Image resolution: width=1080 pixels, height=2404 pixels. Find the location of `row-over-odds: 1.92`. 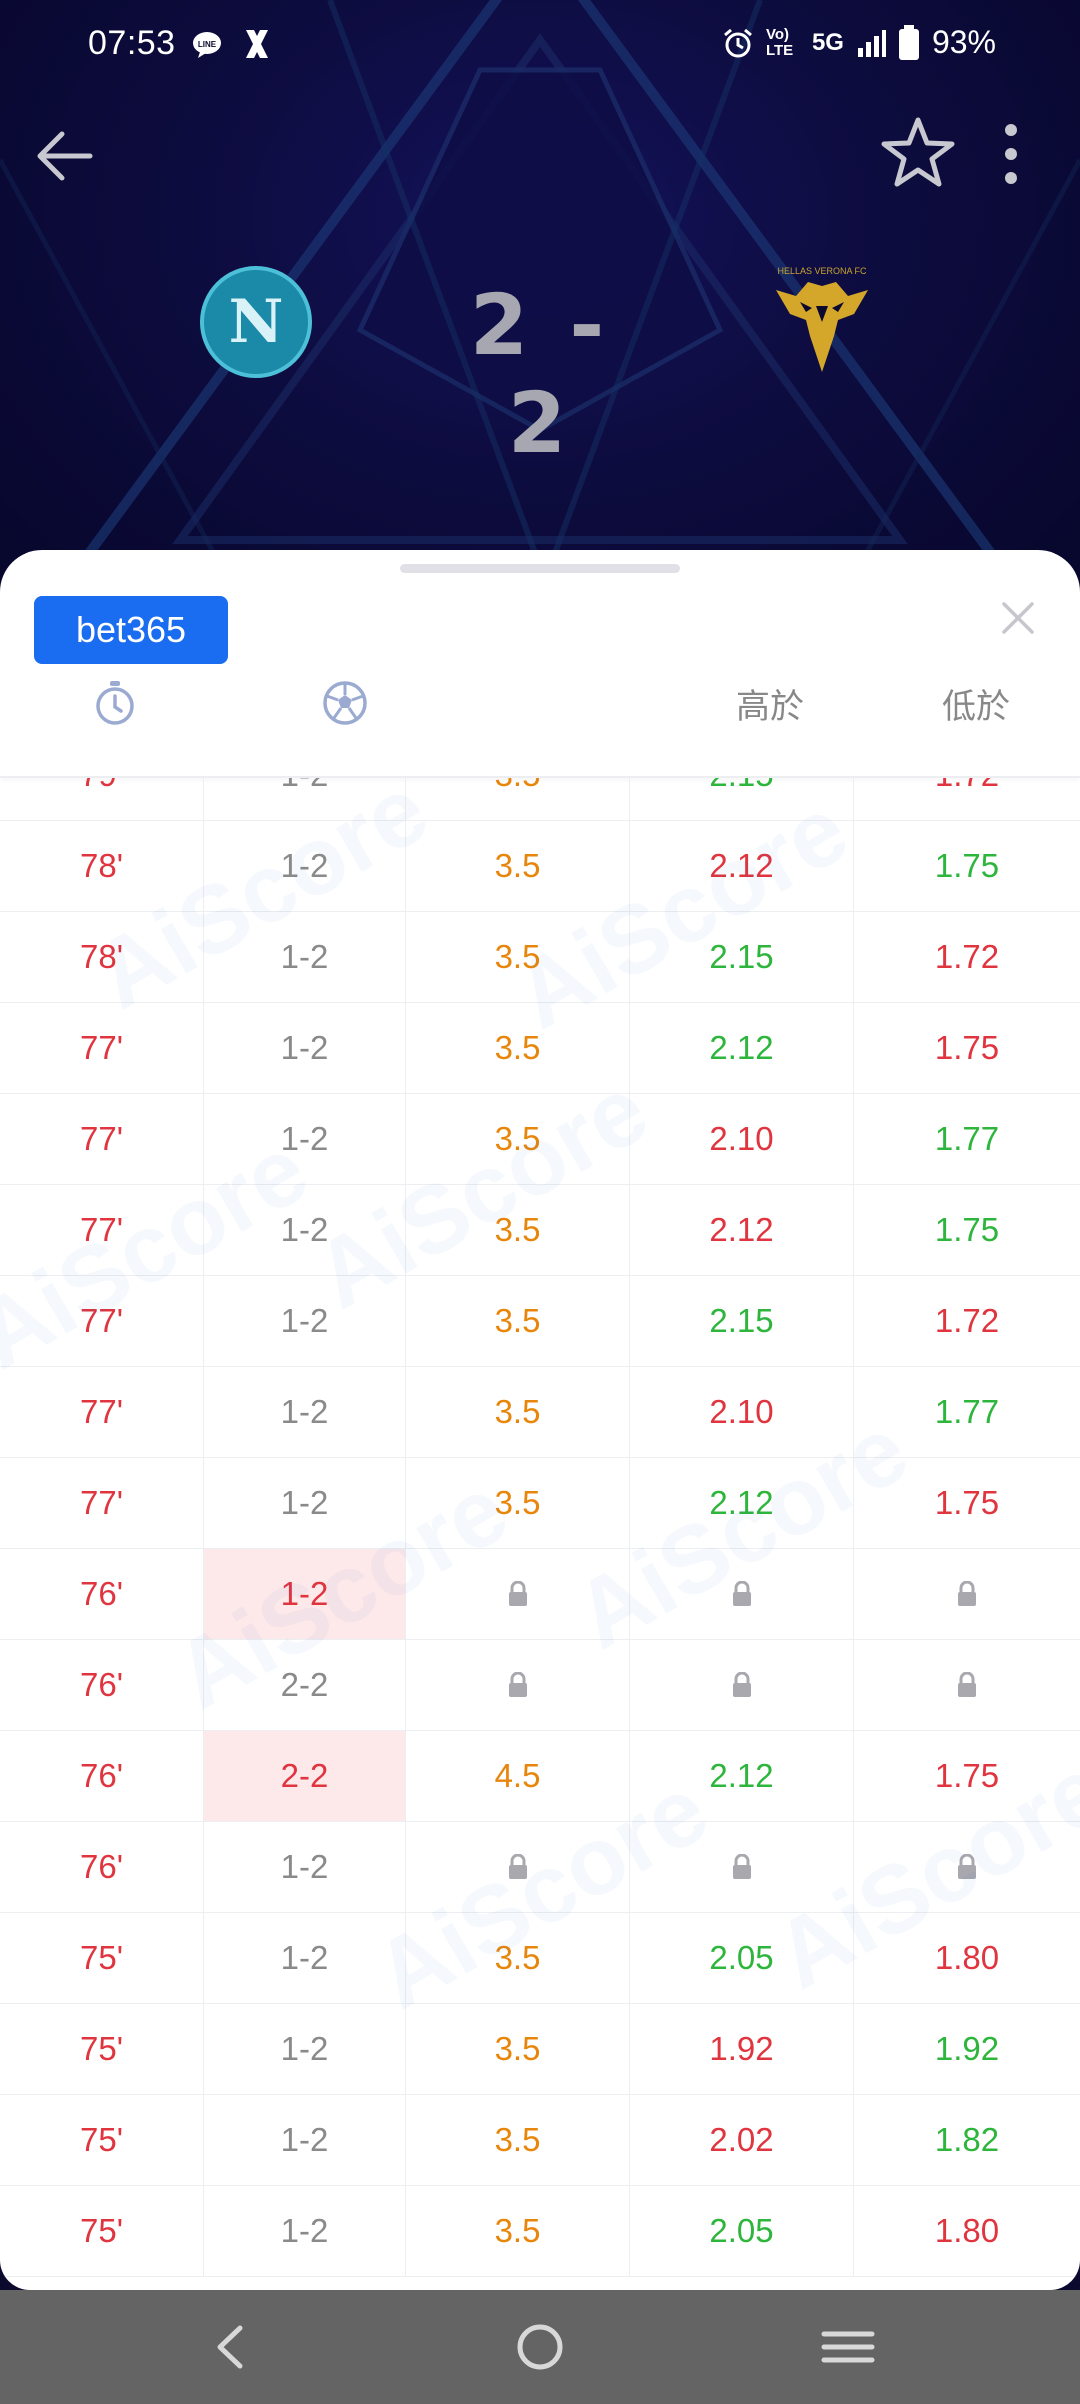

row-over-odds: 1.92 is located at coordinates (742, 2049).